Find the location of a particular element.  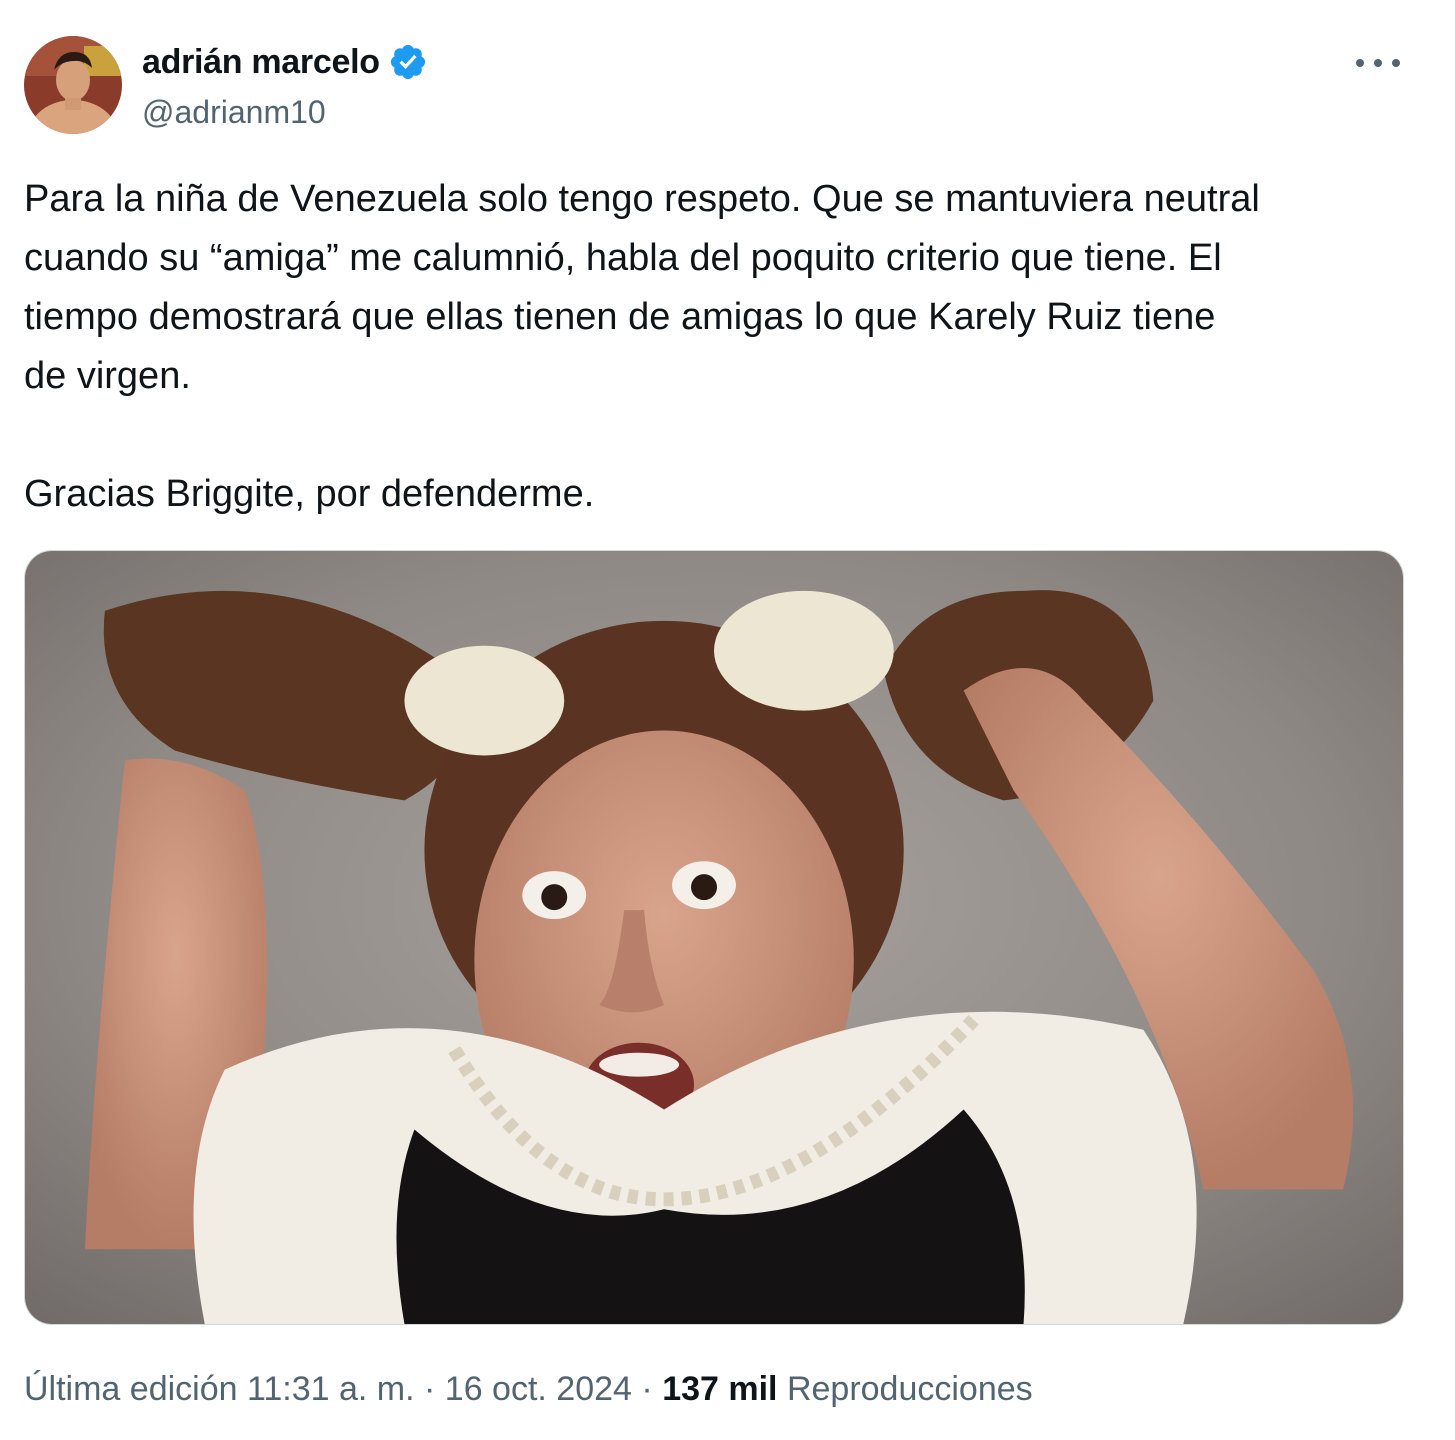

tweet-header: adrián marcelo @adrianm10 is located at coordinates (724, 86).